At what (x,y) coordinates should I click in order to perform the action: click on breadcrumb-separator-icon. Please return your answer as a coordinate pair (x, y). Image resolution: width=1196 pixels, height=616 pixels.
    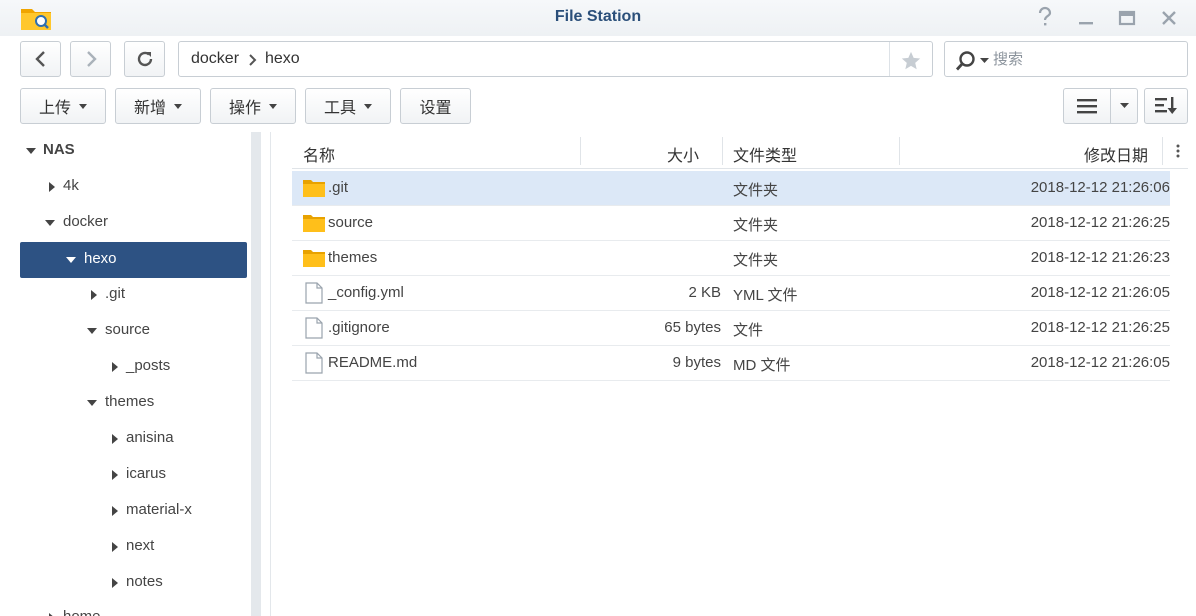
    Looking at the image, I should click on (253, 60).